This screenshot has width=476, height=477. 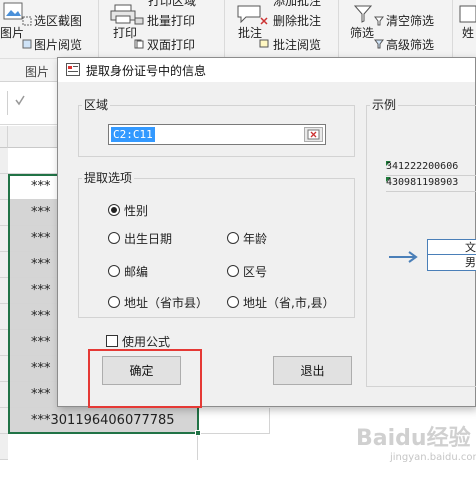 What do you see at coordinates (403, 257) in the screenshot?
I see `arrow-icon` at bounding box center [403, 257].